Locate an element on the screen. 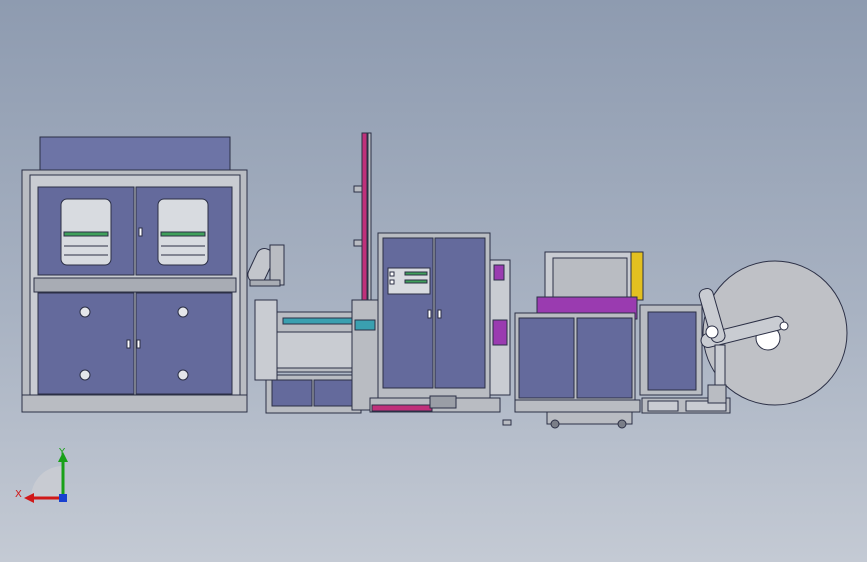 The image size is (867, 562). x-axis-arrowhead is located at coordinates (29, 498).